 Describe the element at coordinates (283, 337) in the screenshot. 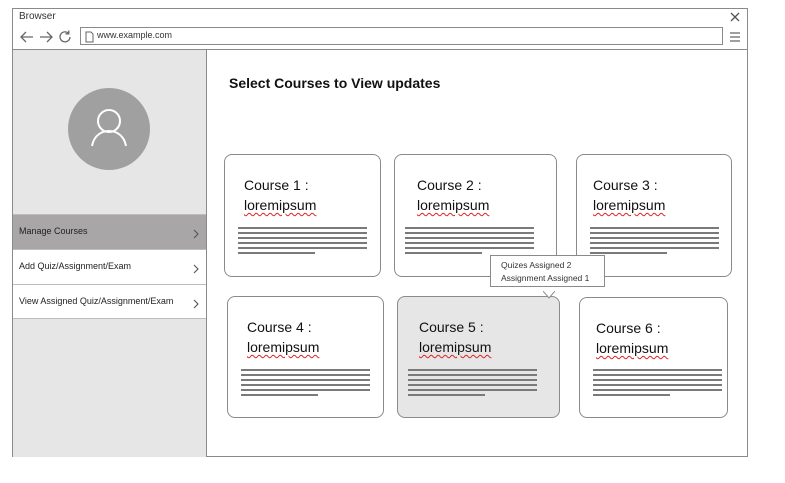

I see `course-title: Course 4 : loremipsum` at that location.